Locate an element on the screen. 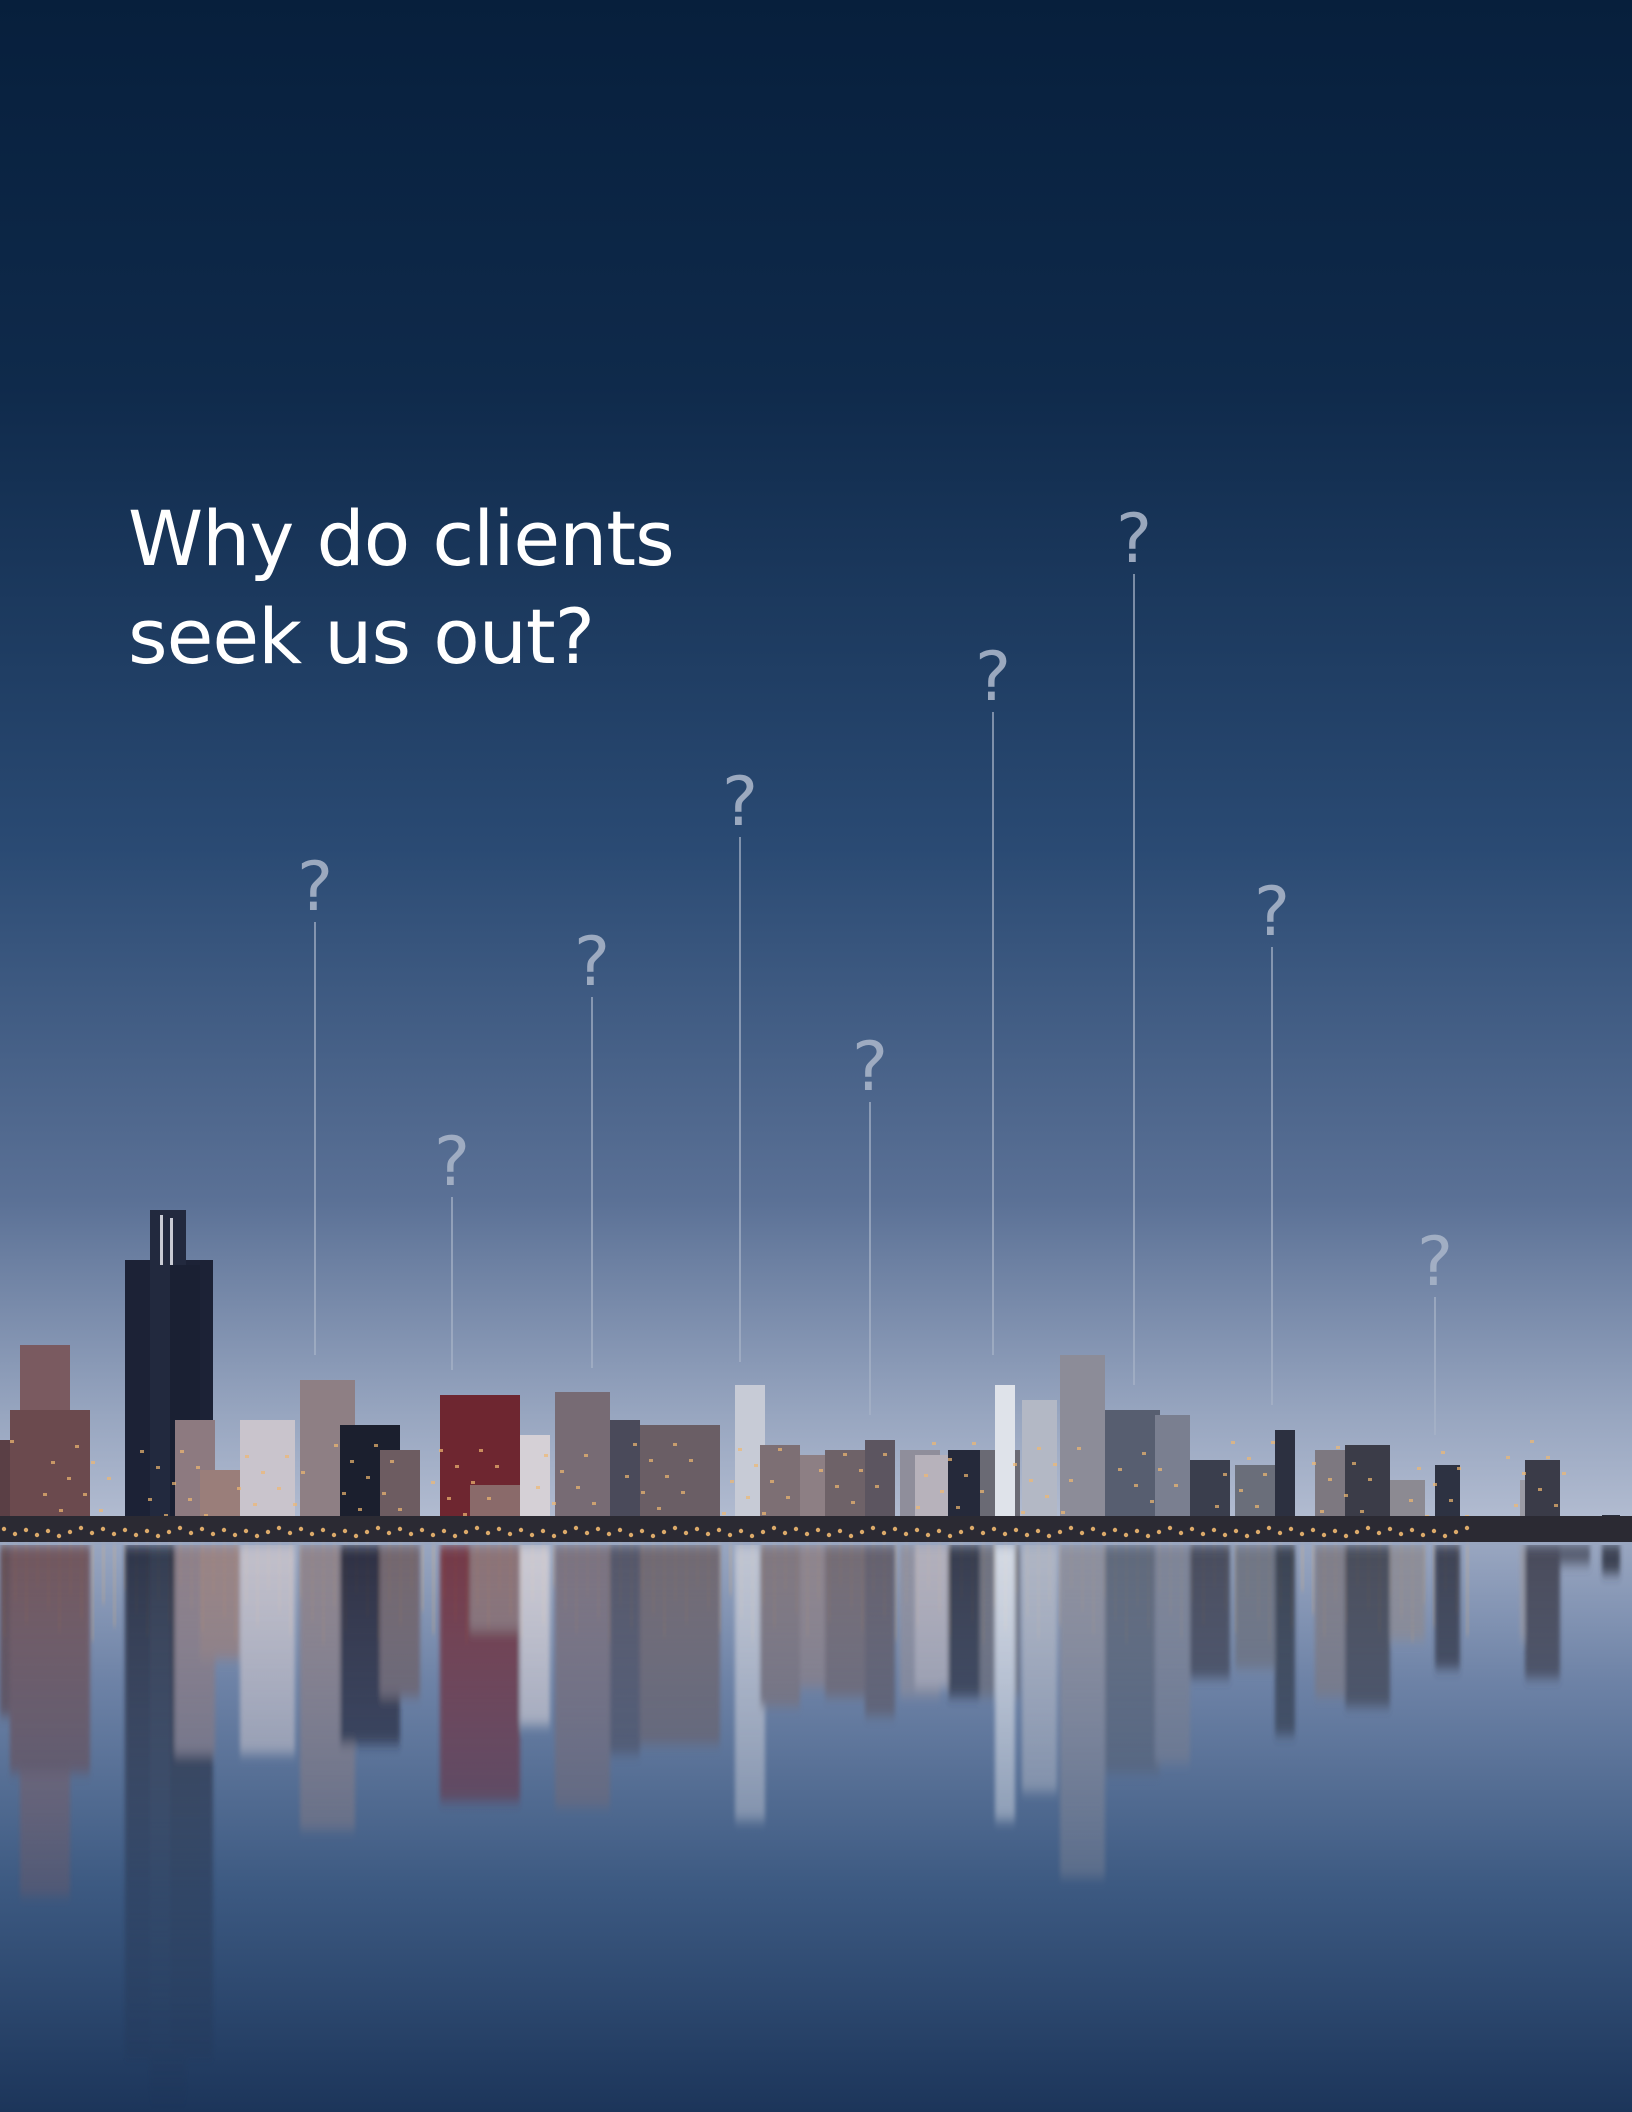  shoreline is located at coordinates (816, 1529).